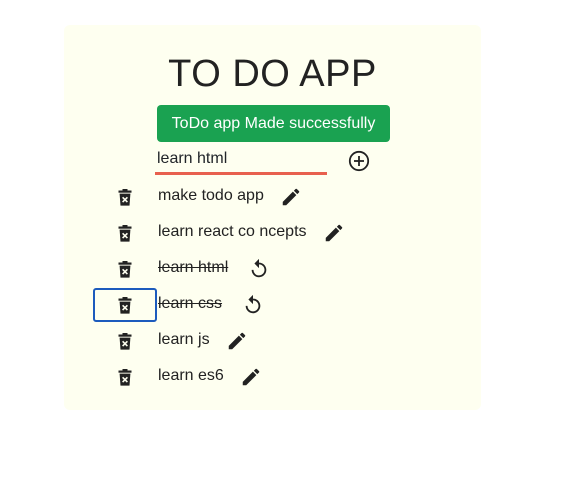  I want to click on todo-text: learn js, so click(184, 339).